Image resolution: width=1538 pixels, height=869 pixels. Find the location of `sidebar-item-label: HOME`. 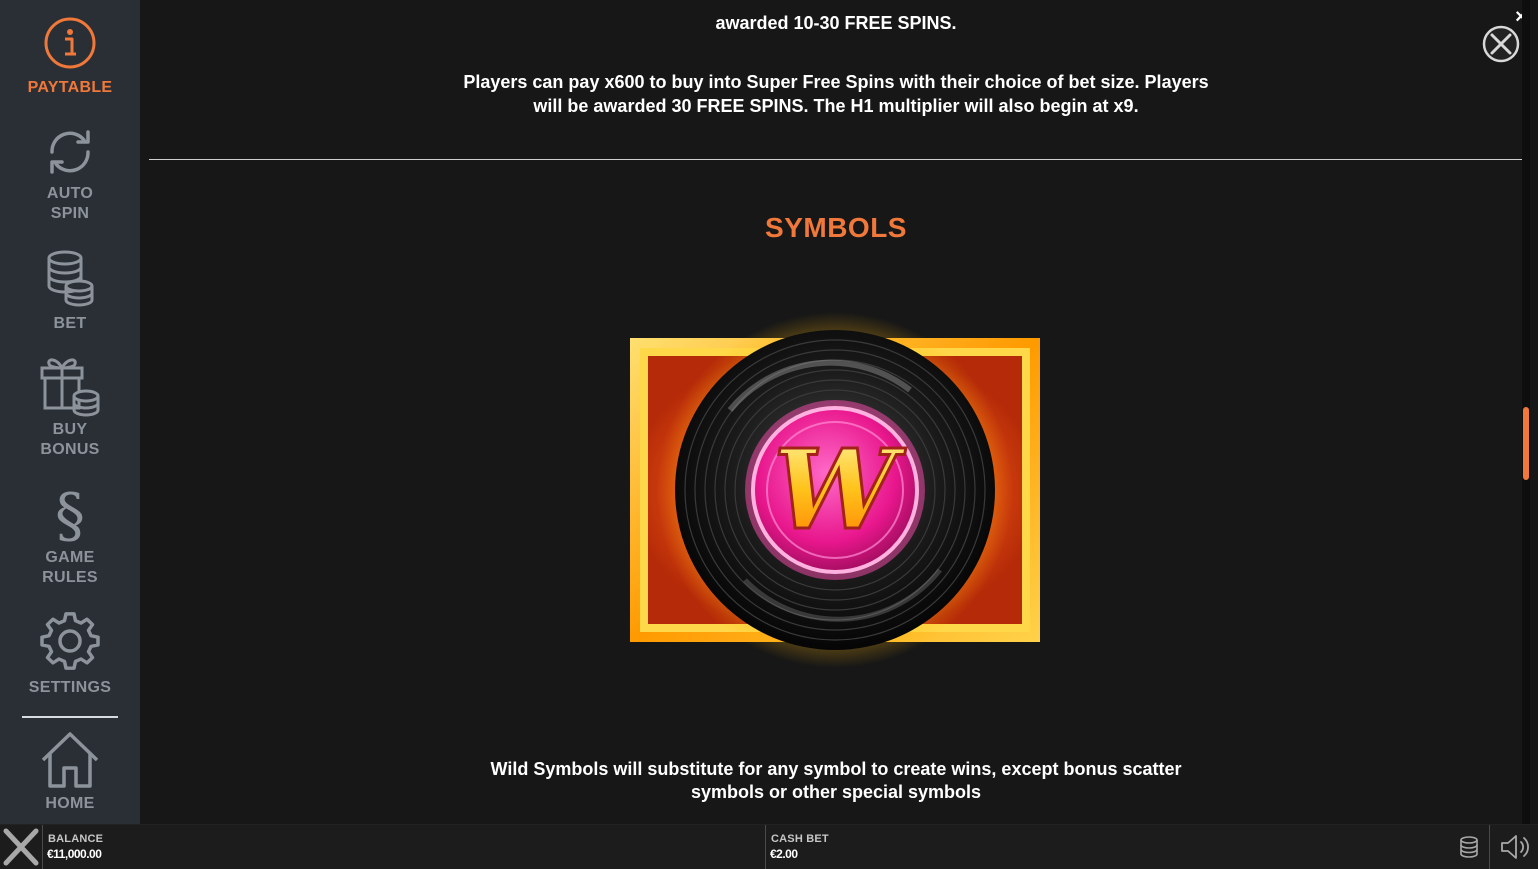

sidebar-item-label: HOME is located at coordinates (70, 803).